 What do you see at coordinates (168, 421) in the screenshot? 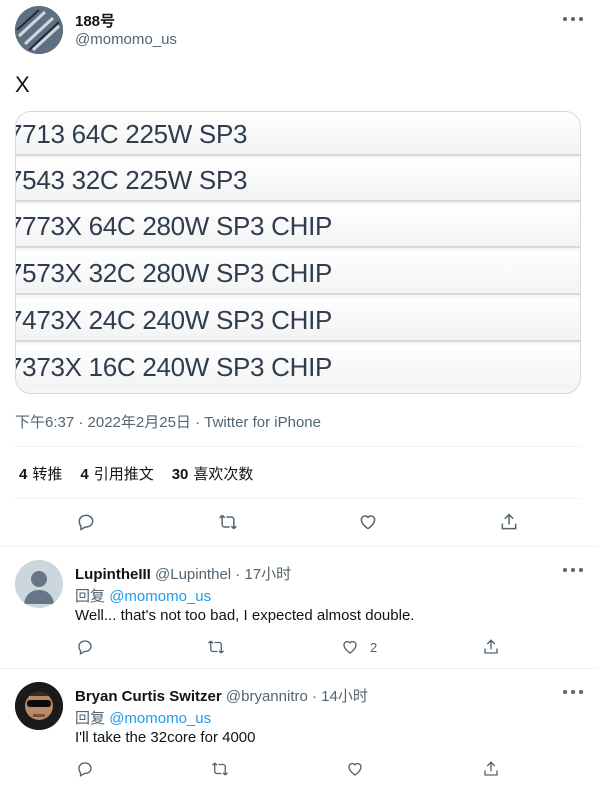
I see `tweet-timestamp: 下午6:37 · 2022年2月25日 · Twitter for iPhone` at bounding box center [168, 421].